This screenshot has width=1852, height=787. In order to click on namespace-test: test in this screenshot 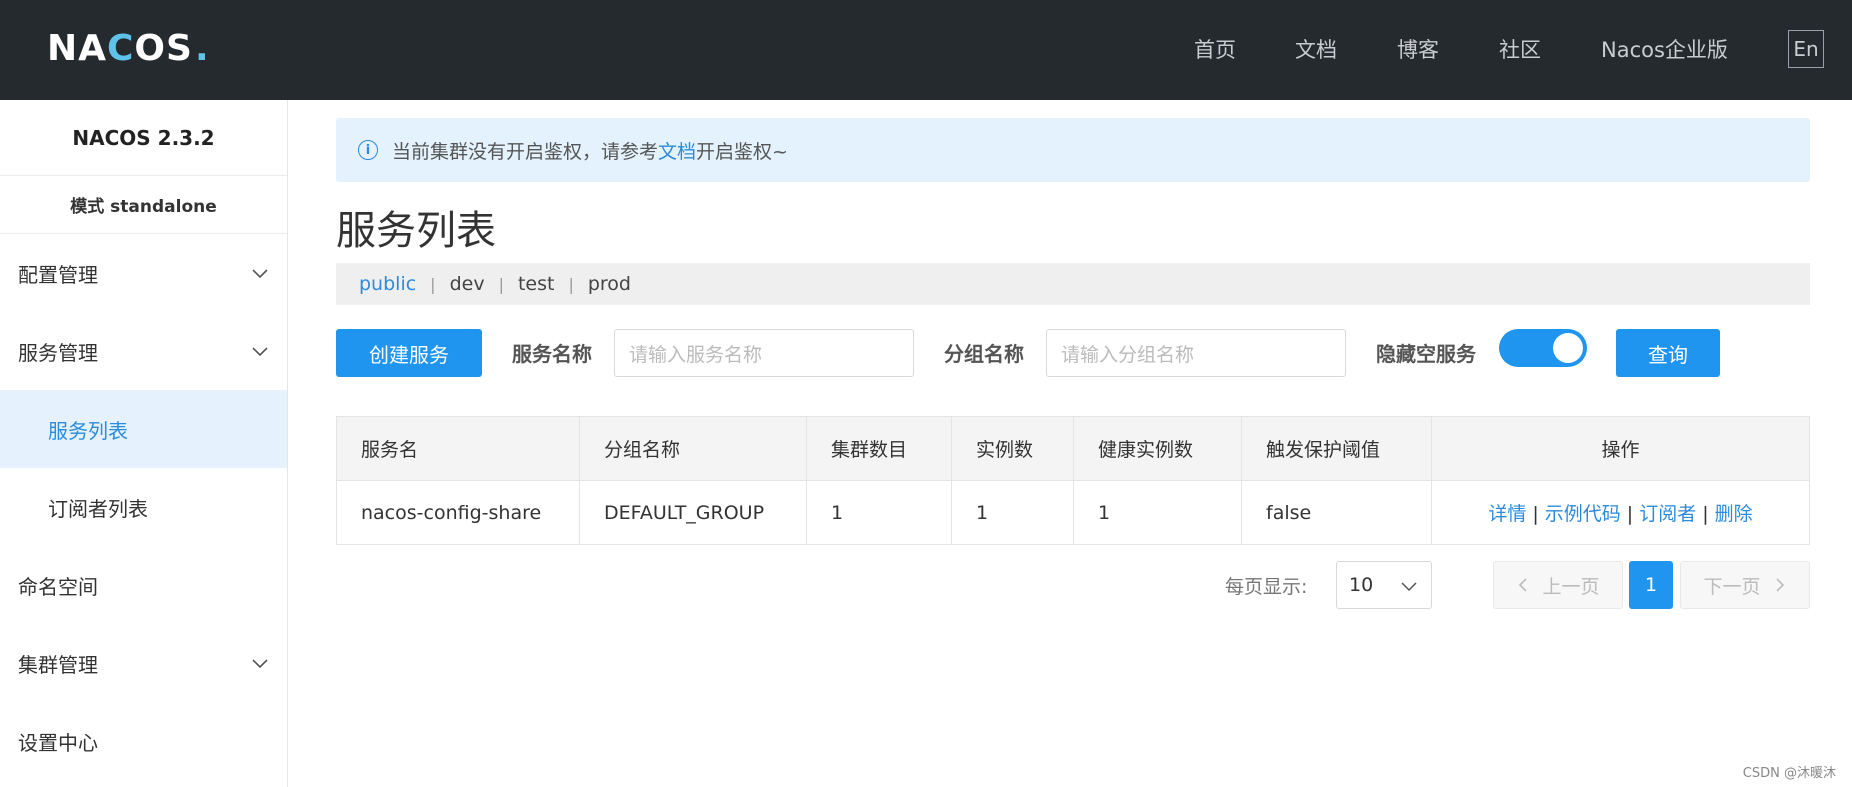, I will do `click(536, 284)`.